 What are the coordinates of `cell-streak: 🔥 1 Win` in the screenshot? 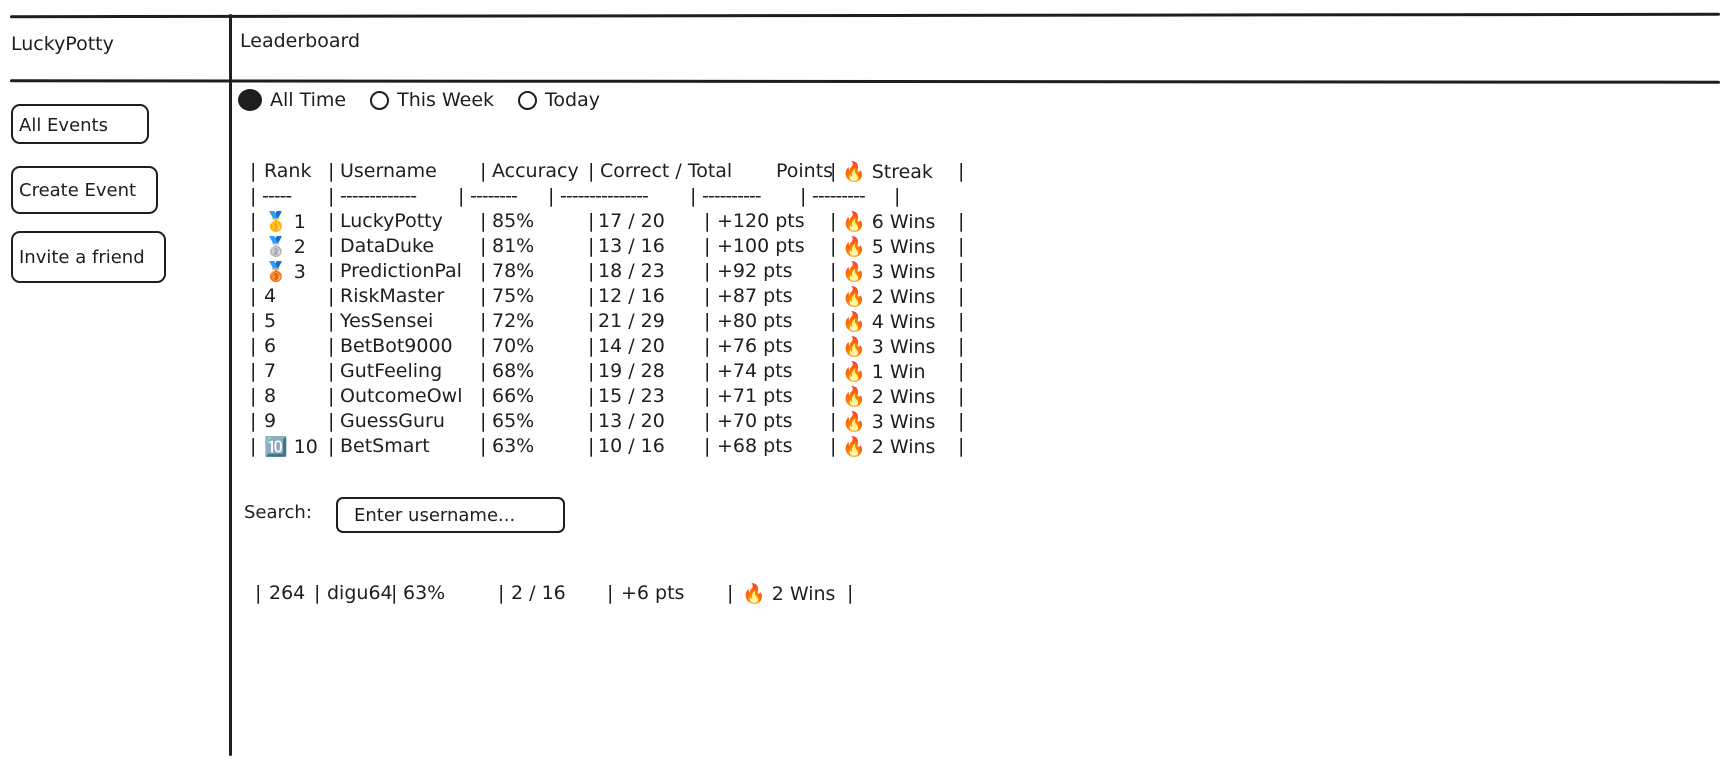 It's located at (884, 372).